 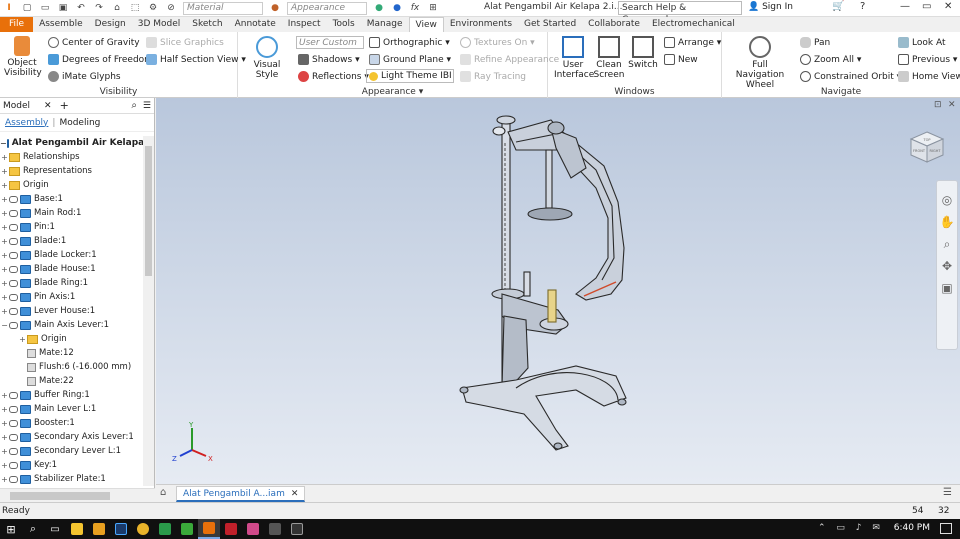 I want to click on base, so click(x=544, y=408).